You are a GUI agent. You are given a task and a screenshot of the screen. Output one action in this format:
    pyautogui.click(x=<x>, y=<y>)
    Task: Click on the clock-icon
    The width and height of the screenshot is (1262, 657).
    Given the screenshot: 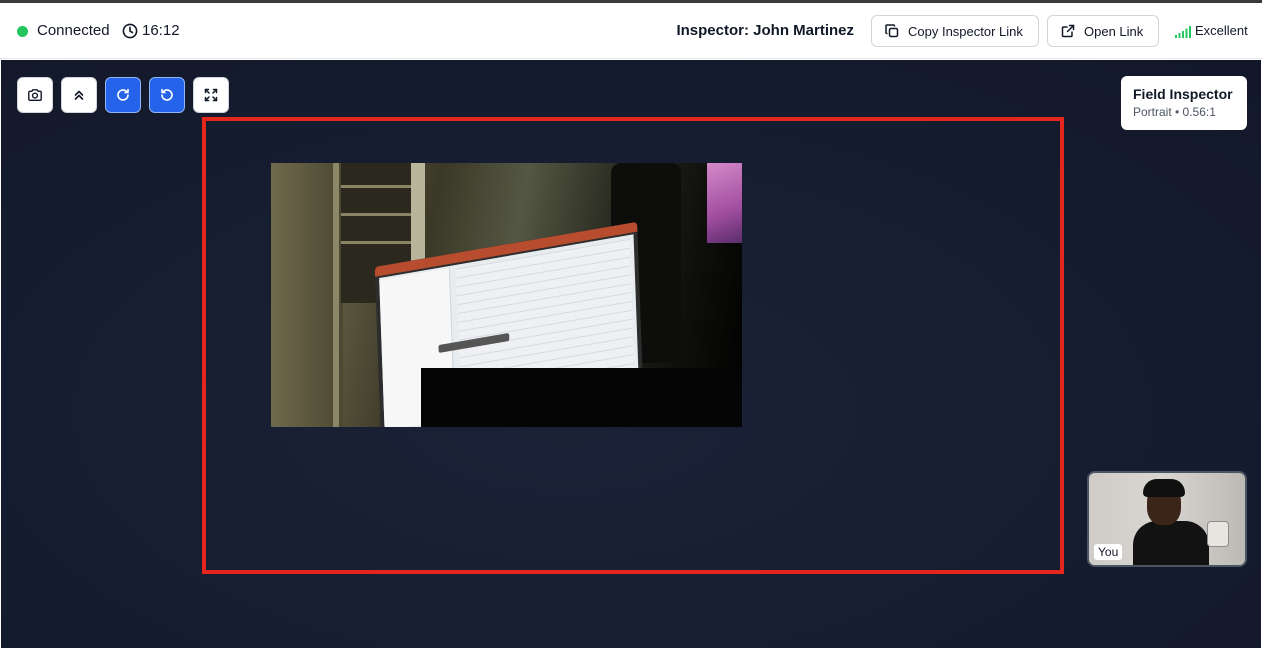 What is the action you would take?
    pyautogui.click(x=130, y=31)
    